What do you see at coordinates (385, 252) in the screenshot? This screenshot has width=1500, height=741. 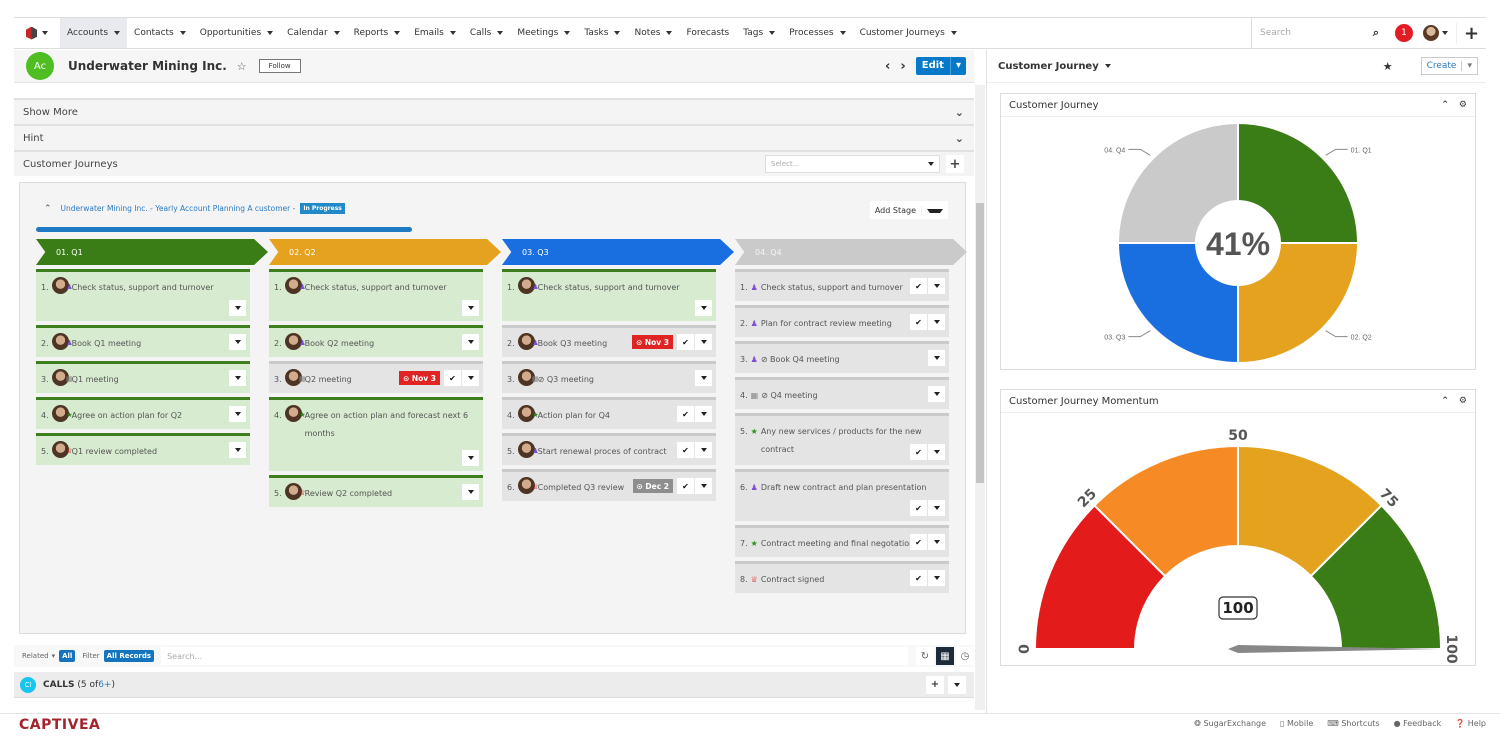 I see `stage-header: 02. Q2` at bounding box center [385, 252].